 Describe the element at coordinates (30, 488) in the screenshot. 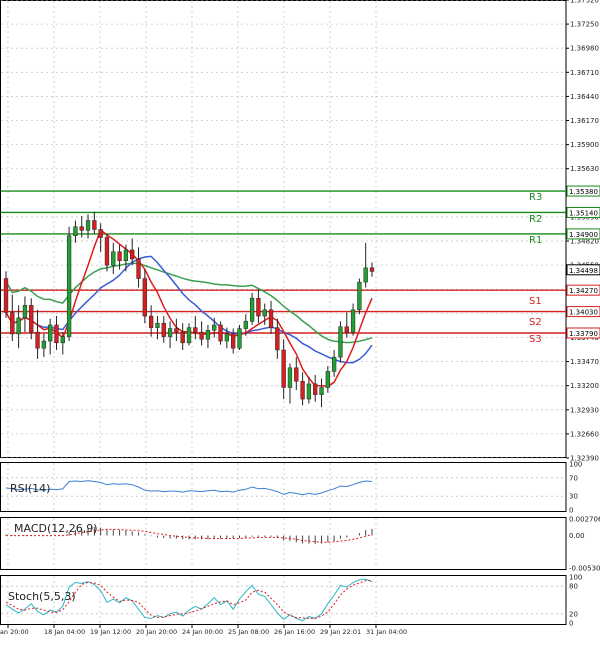

I see `rsi-label: RSI(14)` at that location.